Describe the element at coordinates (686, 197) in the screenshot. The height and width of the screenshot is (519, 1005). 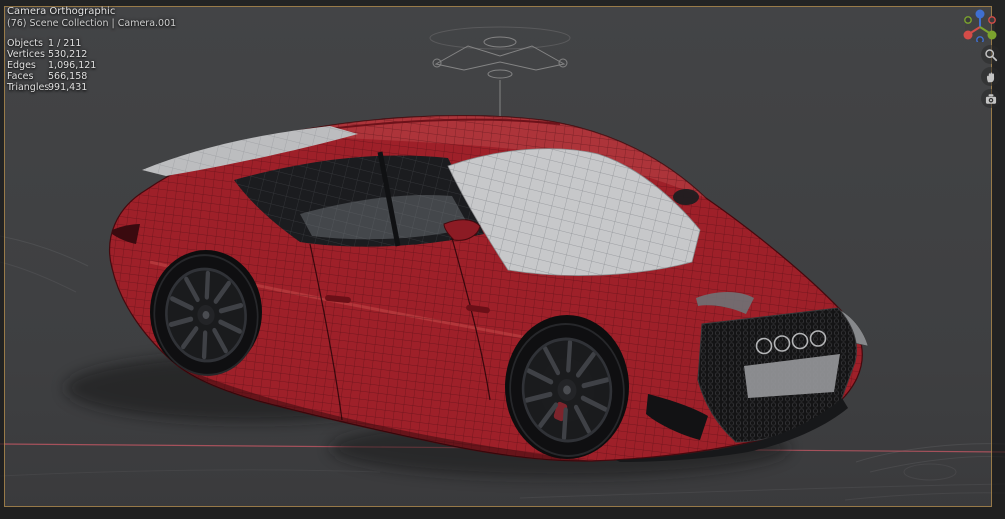
I see `side-mirror-right` at that location.